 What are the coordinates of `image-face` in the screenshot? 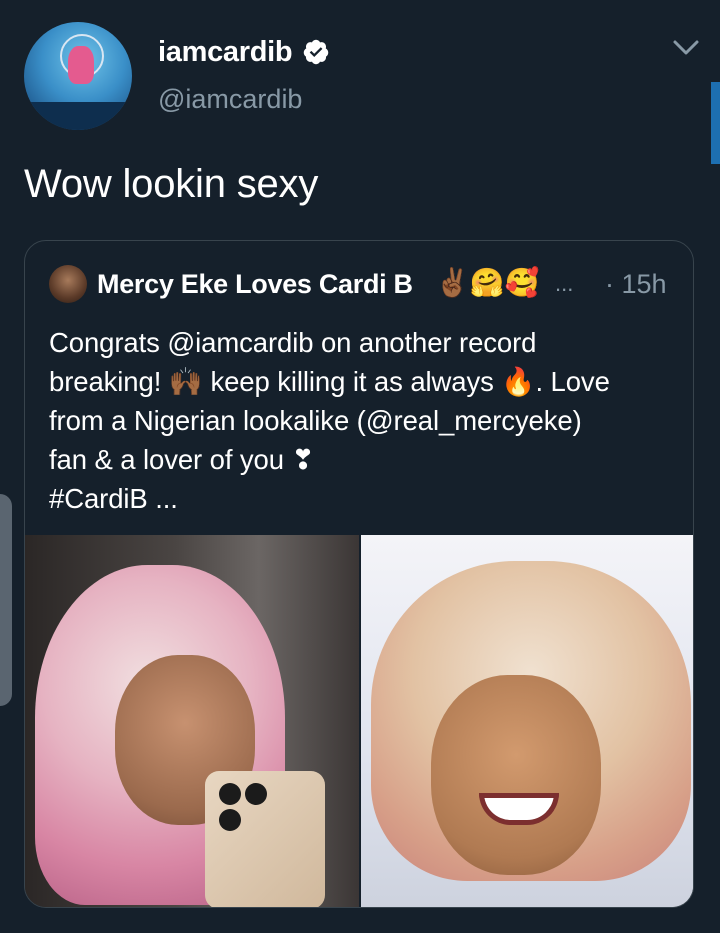 It's located at (516, 775).